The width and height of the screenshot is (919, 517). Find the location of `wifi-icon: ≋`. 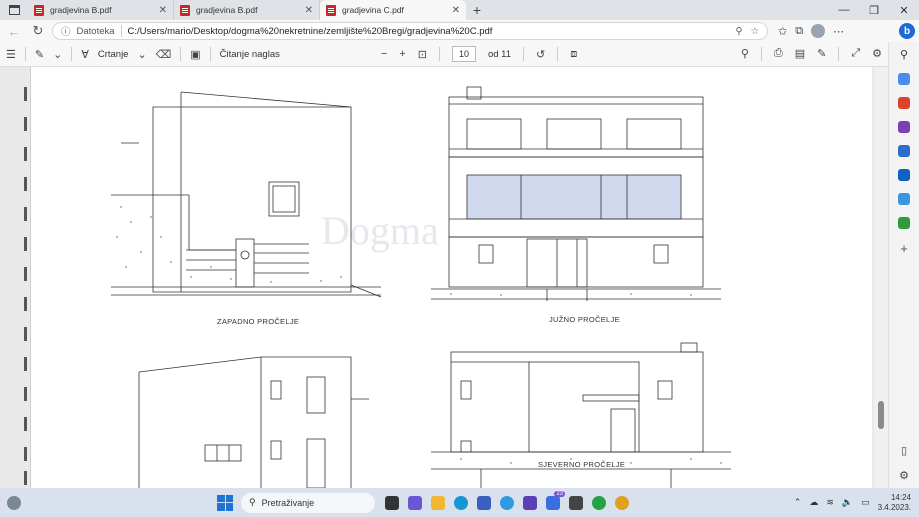

wifi-icon: ≋ is located at coordinates (830, 502).